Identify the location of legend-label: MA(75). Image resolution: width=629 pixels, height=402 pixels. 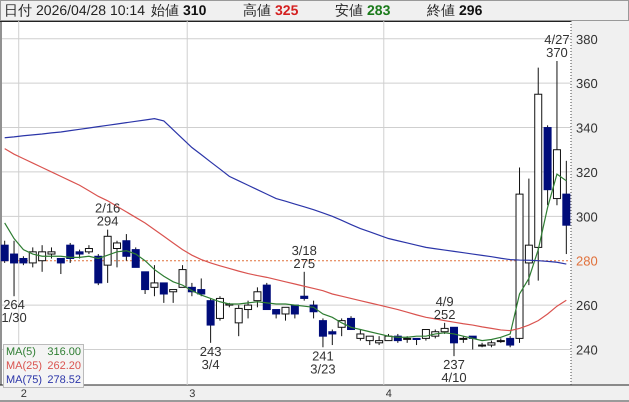
(24, 380).